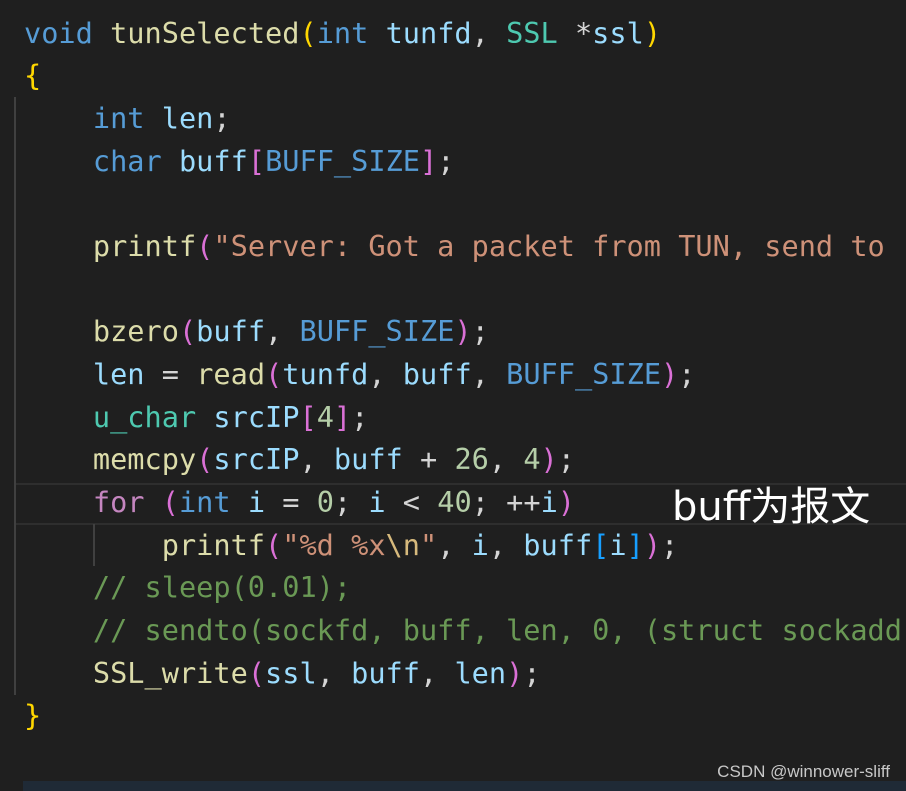  Describe the element at coordinates (325, 501) in the screenshot. I see `code-token: 0` at that location.